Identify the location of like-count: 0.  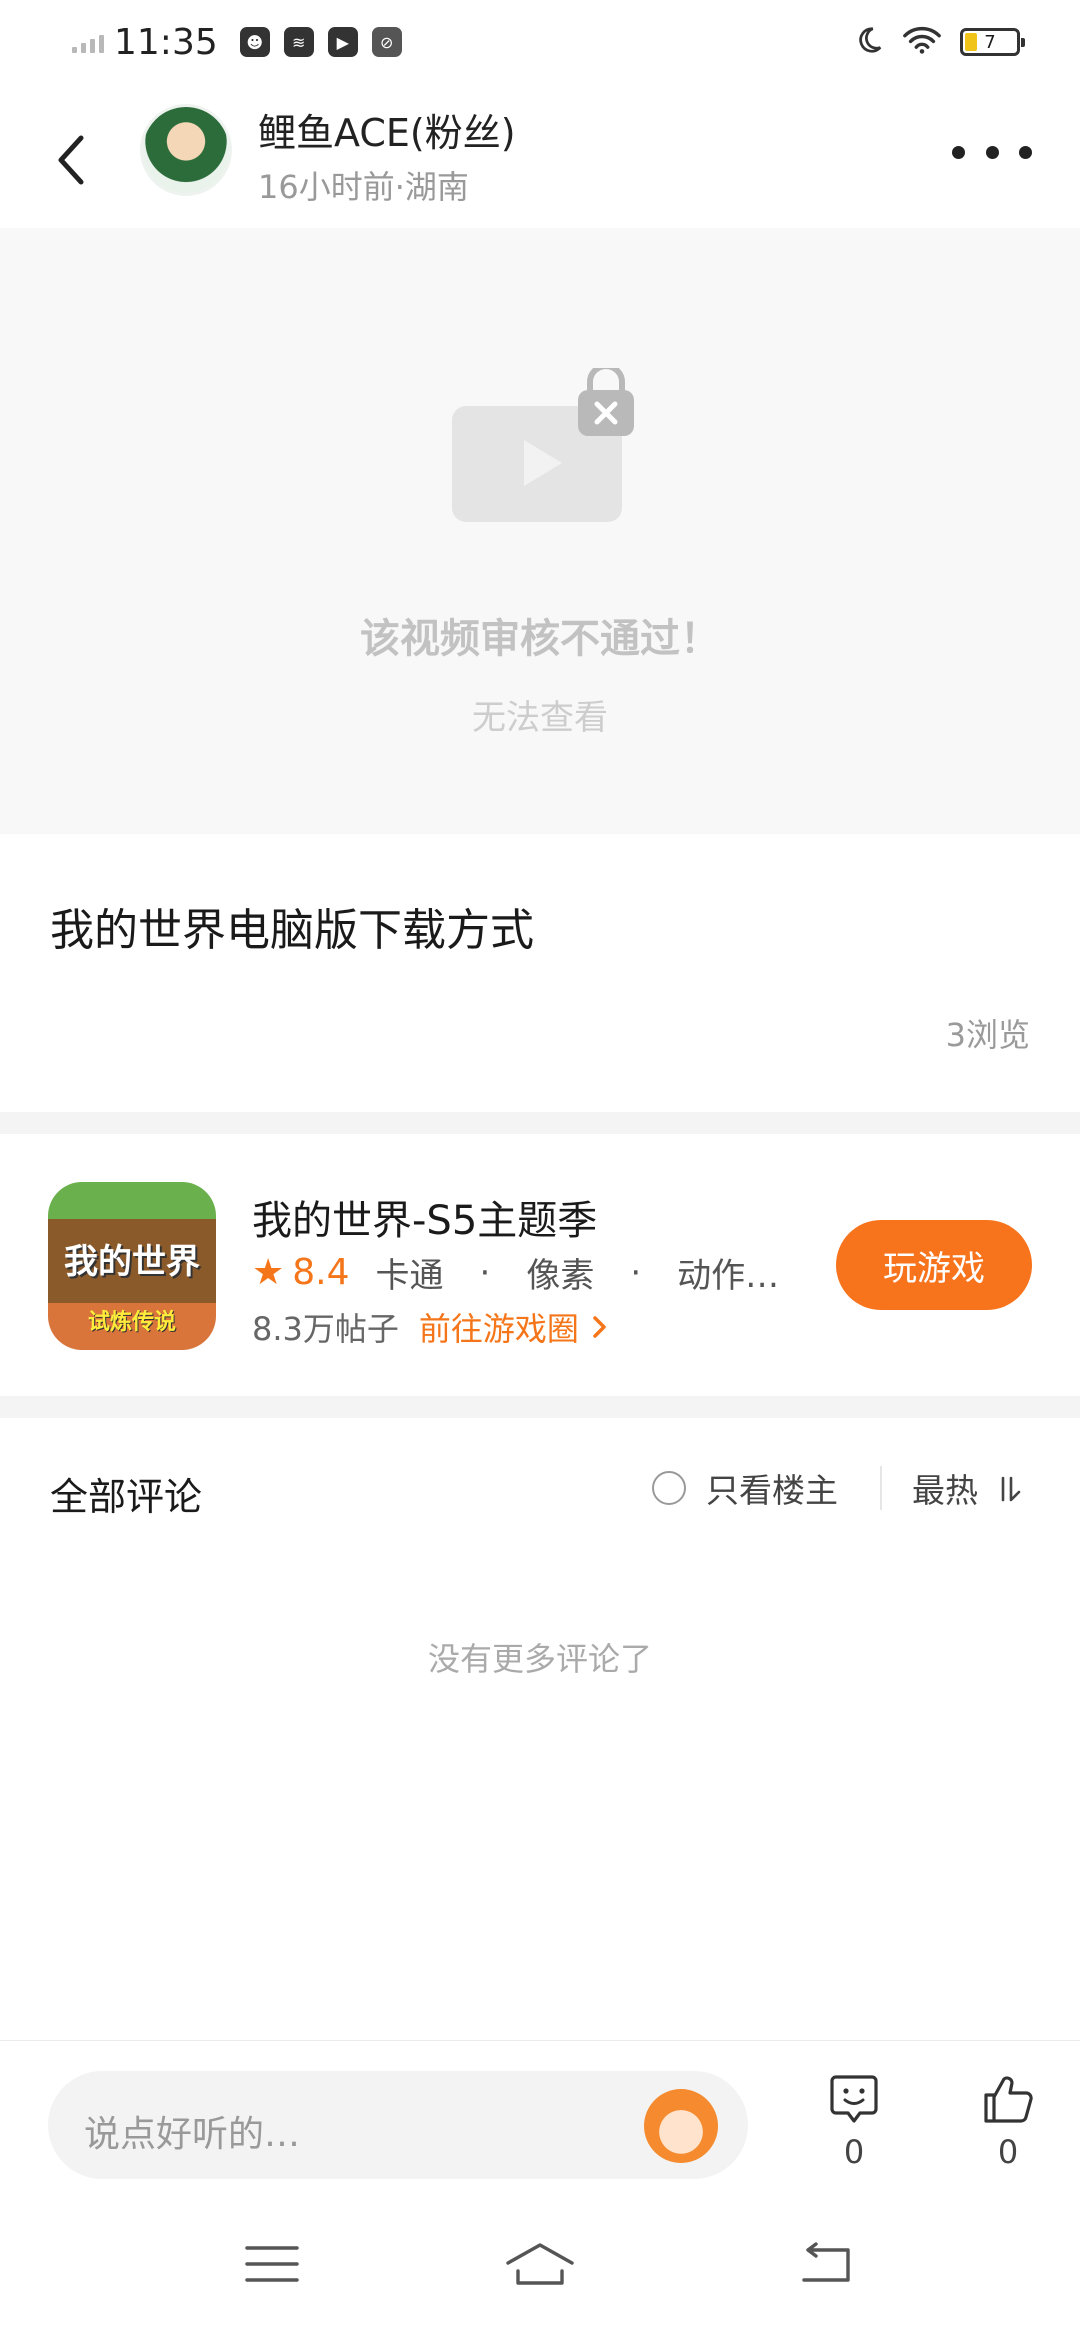
(1008, 2152).